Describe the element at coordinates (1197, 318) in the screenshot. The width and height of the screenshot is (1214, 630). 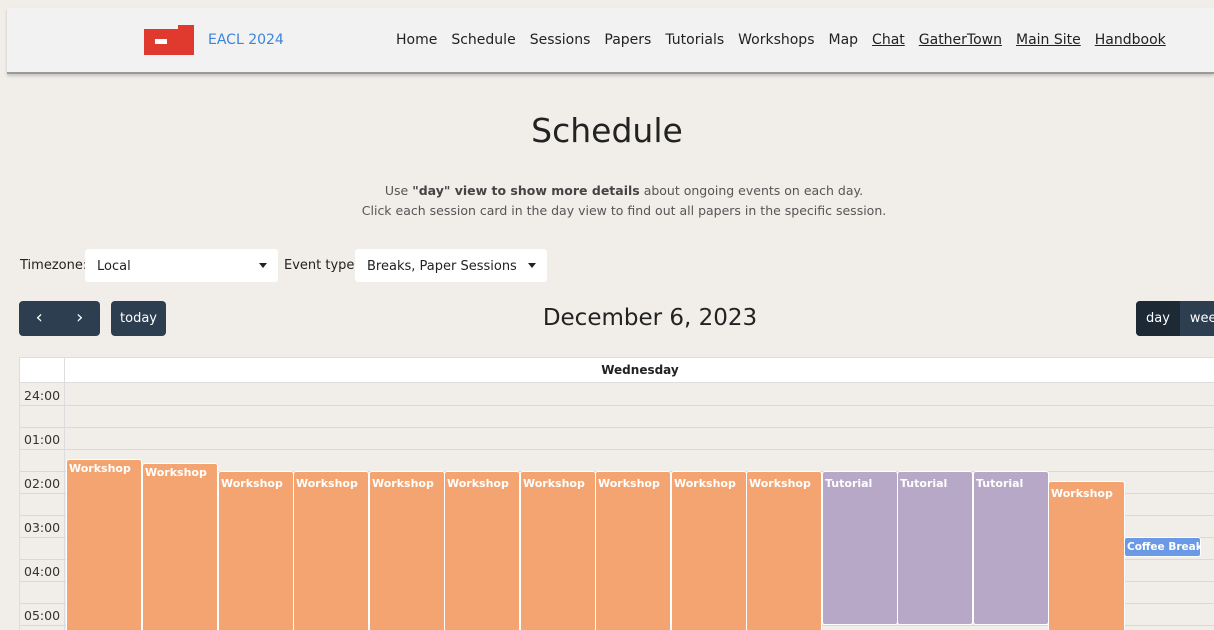
I see `week-view-button: week` at that location.